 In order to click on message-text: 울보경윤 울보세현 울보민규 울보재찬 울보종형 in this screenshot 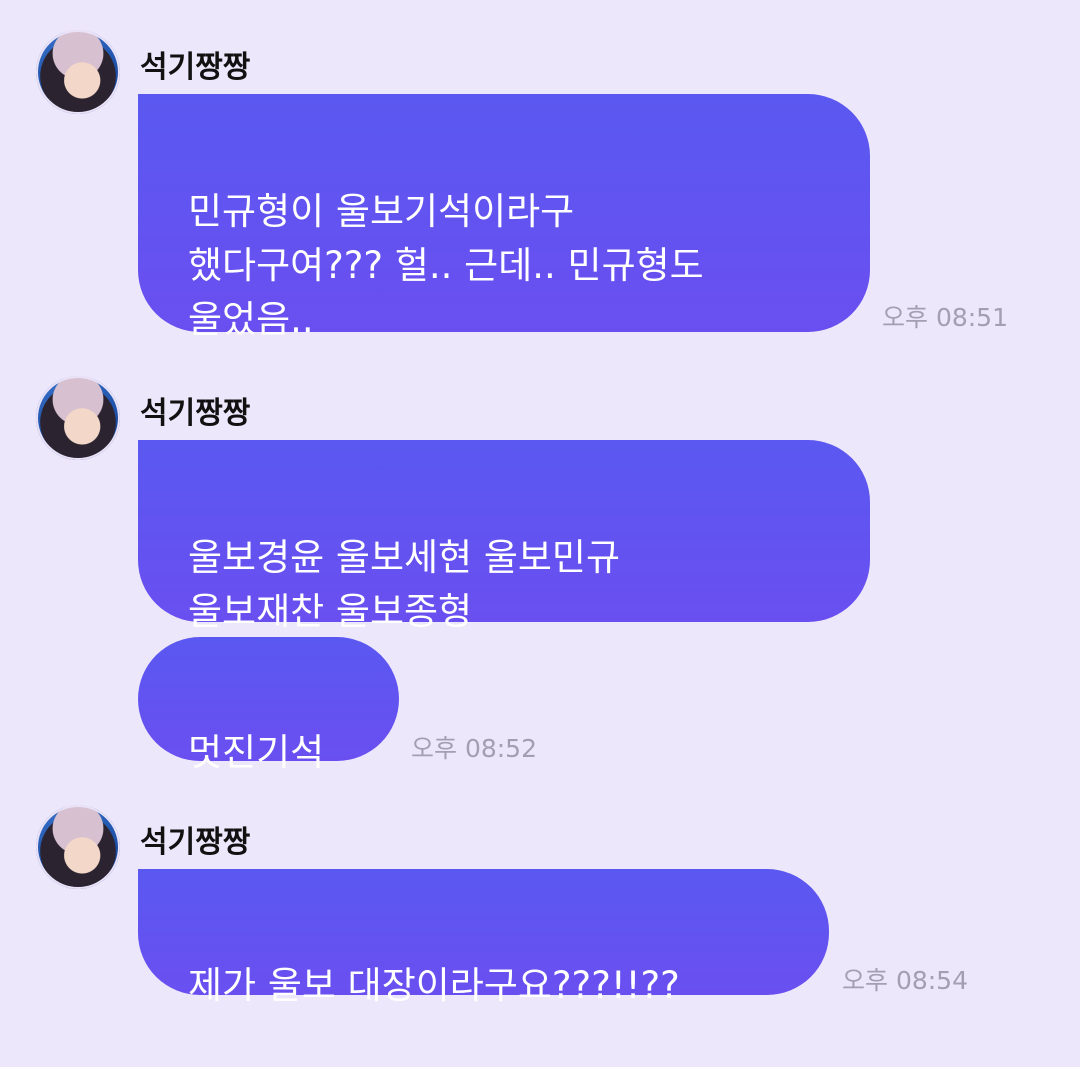, I will do `click(404, 584)`.